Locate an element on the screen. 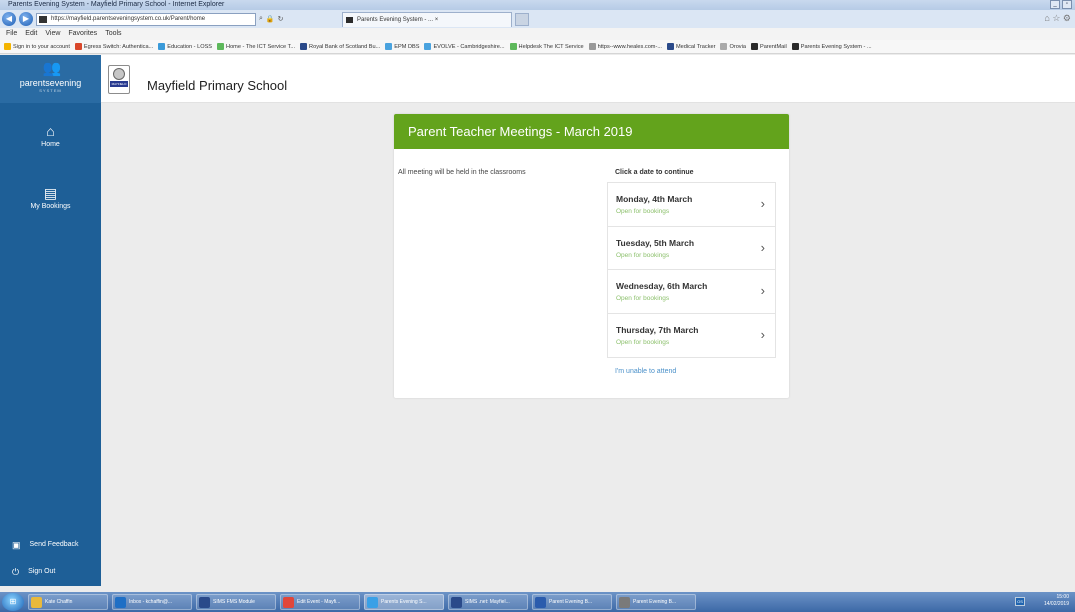 The height and width of the screenshot is (612, 1075). home-browser-icon: ⌂ is located at coordinates (1046, 18).